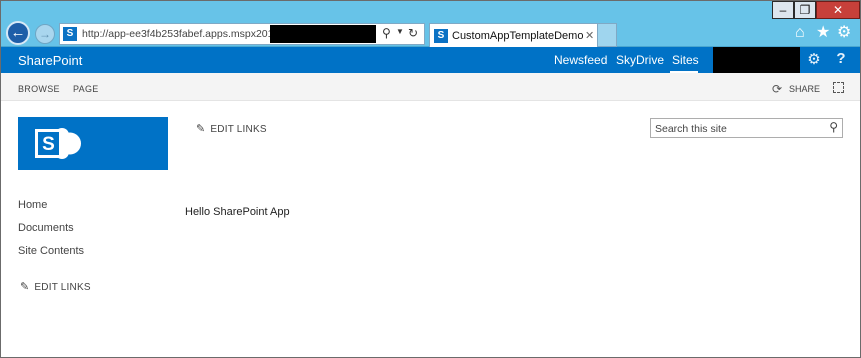 The height and width of the screenshot is (358, 861). What do you see at coordinates (430, 87) in the screenshot?
I see `ribbon: BROWSE PAGE ⟳ SHARE` at bounding box center [430, 87].